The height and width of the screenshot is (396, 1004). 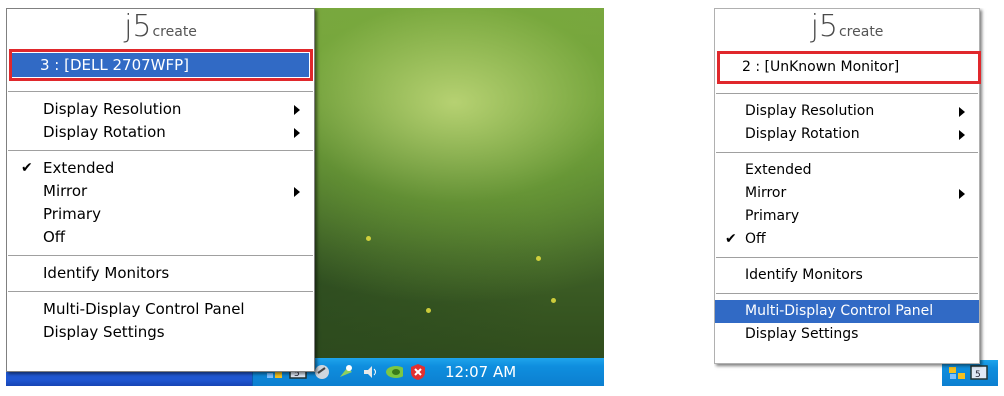 What do you see at coordinates (847, 239) in the screenshot?
I see `menu-item-off: ✔ Off` at bounding box center [847, 239].